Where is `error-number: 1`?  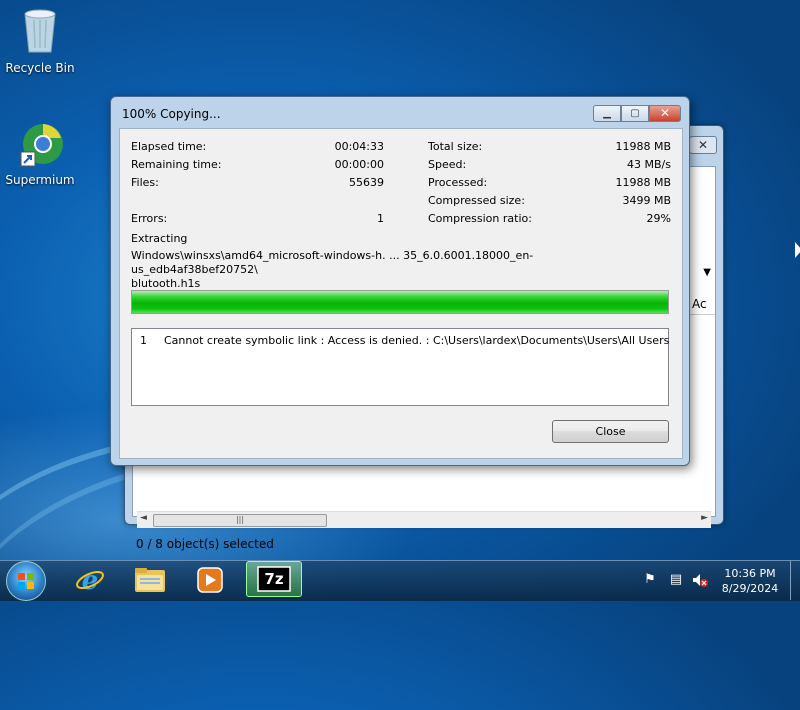 error-number: 1 is located at coordinates (143, 340).